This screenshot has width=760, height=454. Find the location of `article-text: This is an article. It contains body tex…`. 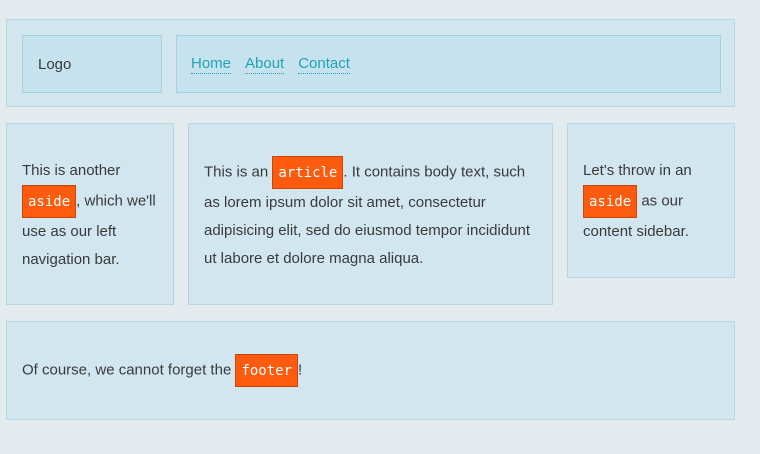

article-text: This is an article. It contains body tex… is located at coordinates (370, 214).